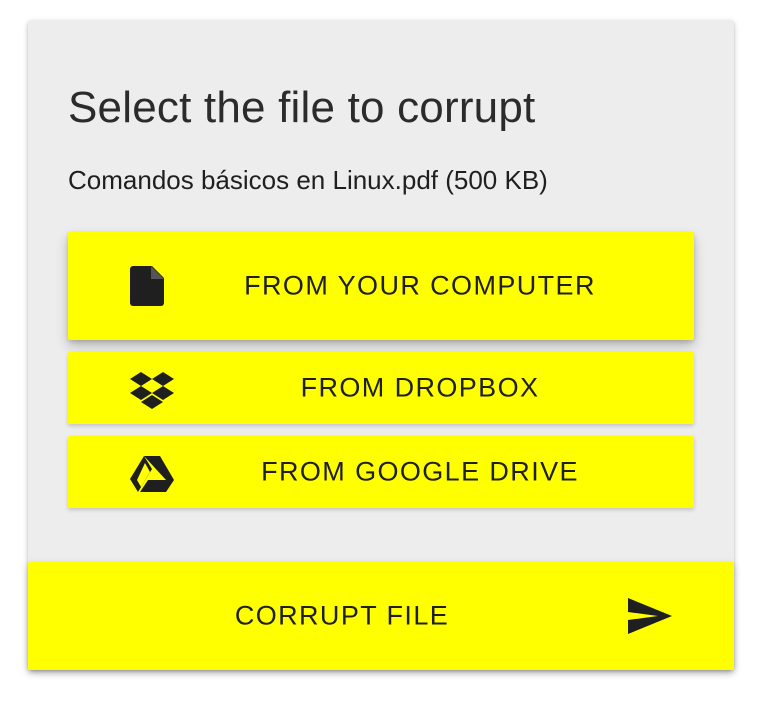  What do you see at coordinates (420, 387) in the screenshot?
I see `from-dropbox-label: FROM DROPBOX` at bounding box center [420, 387].